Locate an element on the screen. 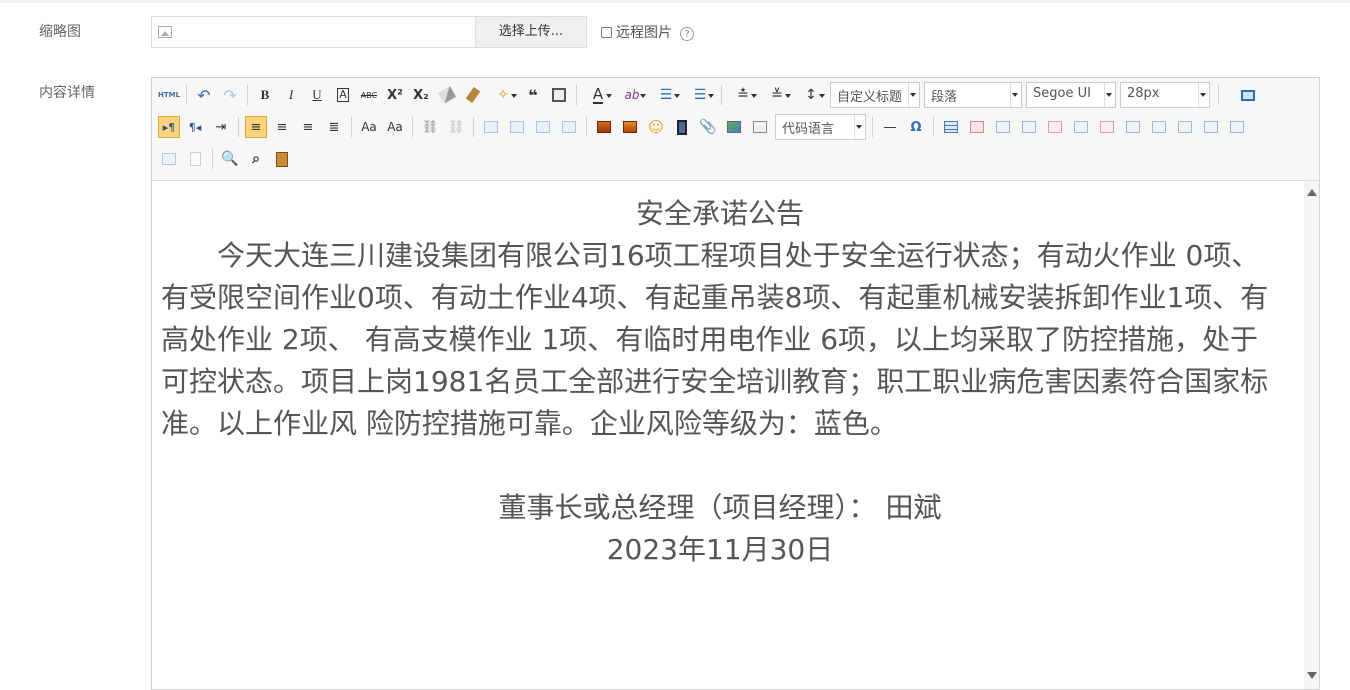 This screenshot has height=690, width=1350. delete-table-button is located at coordinates (977, 127).